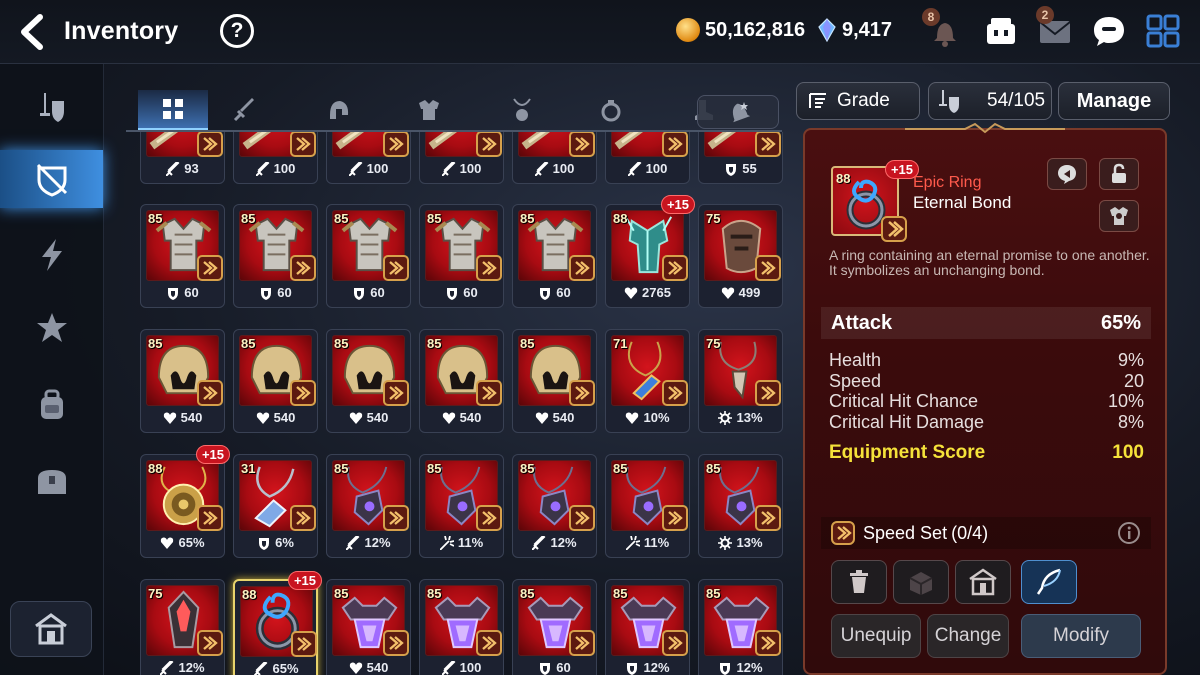 The height and width of the screenshot is (675, 1200). Describe the element at coordinates (470, 168) in the screenshot. I see `item-stat-value: 100` at that location.